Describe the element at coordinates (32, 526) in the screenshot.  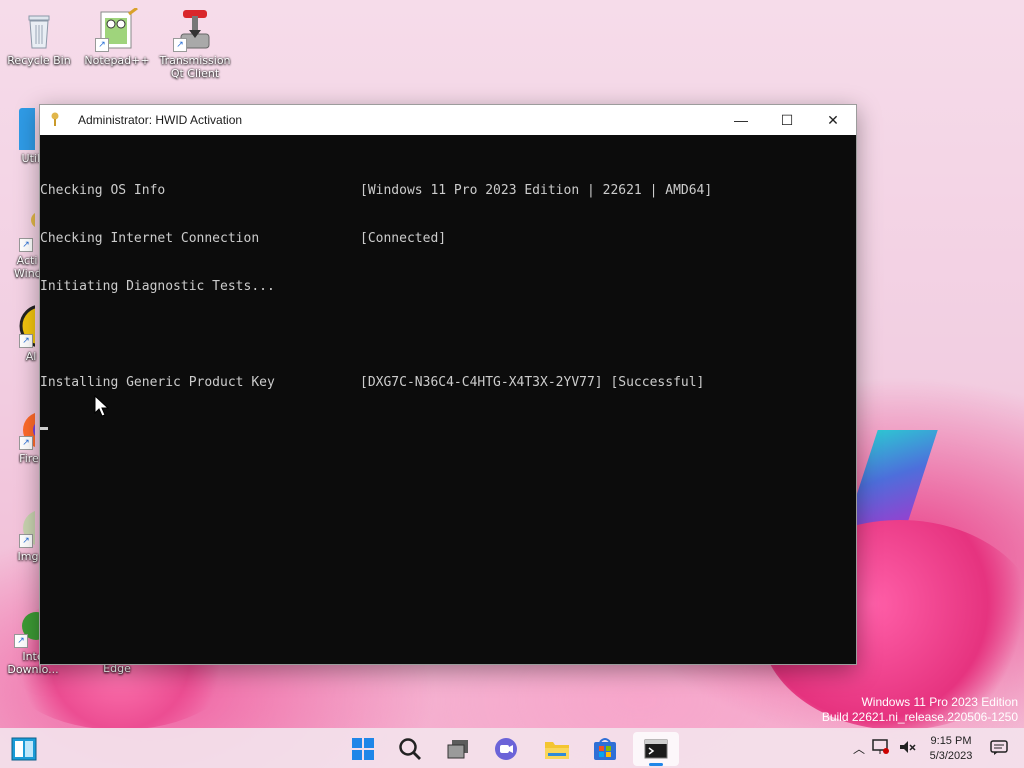
I see `imgburn-icon: ↗` at that location.